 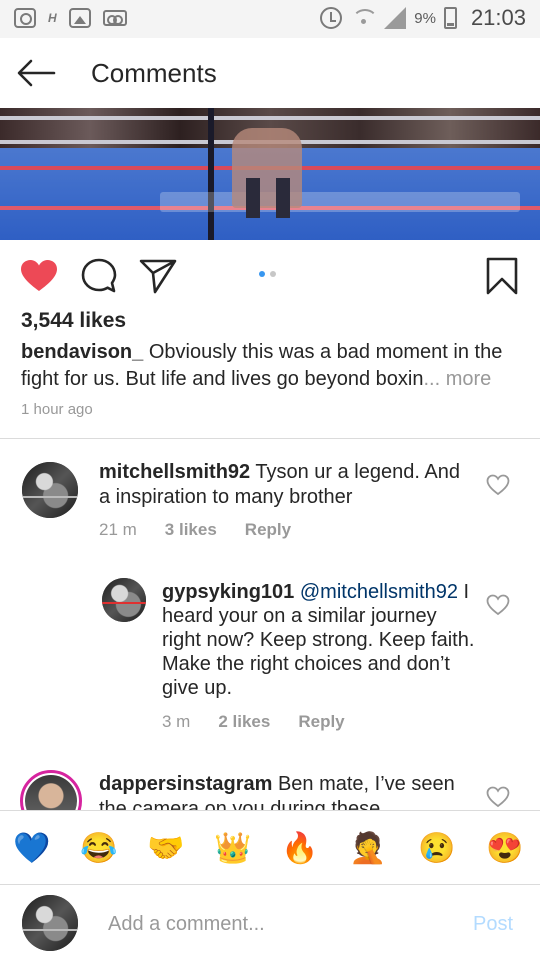 I want to click on caption-more-link: ... more, so click(x=457, y=379).